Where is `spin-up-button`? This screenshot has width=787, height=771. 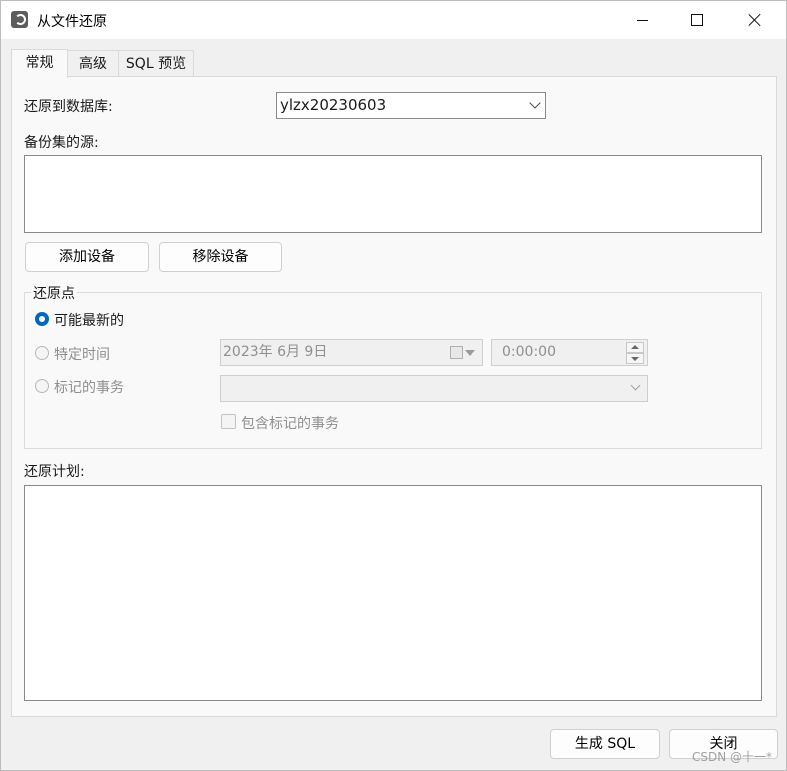
spin-up-button is located at coordinates (635, 347).